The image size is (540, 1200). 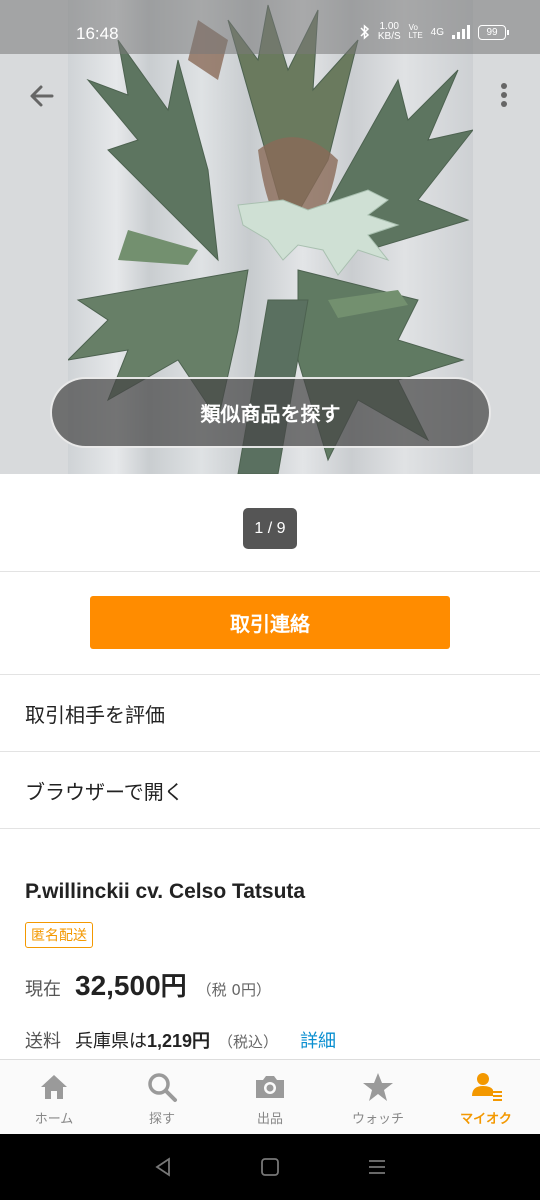 What do you see at coordinates (270, 412) in the screenshot?
I see `find-similar-button: 類似商品を探す` at bounding box center [270, 412].